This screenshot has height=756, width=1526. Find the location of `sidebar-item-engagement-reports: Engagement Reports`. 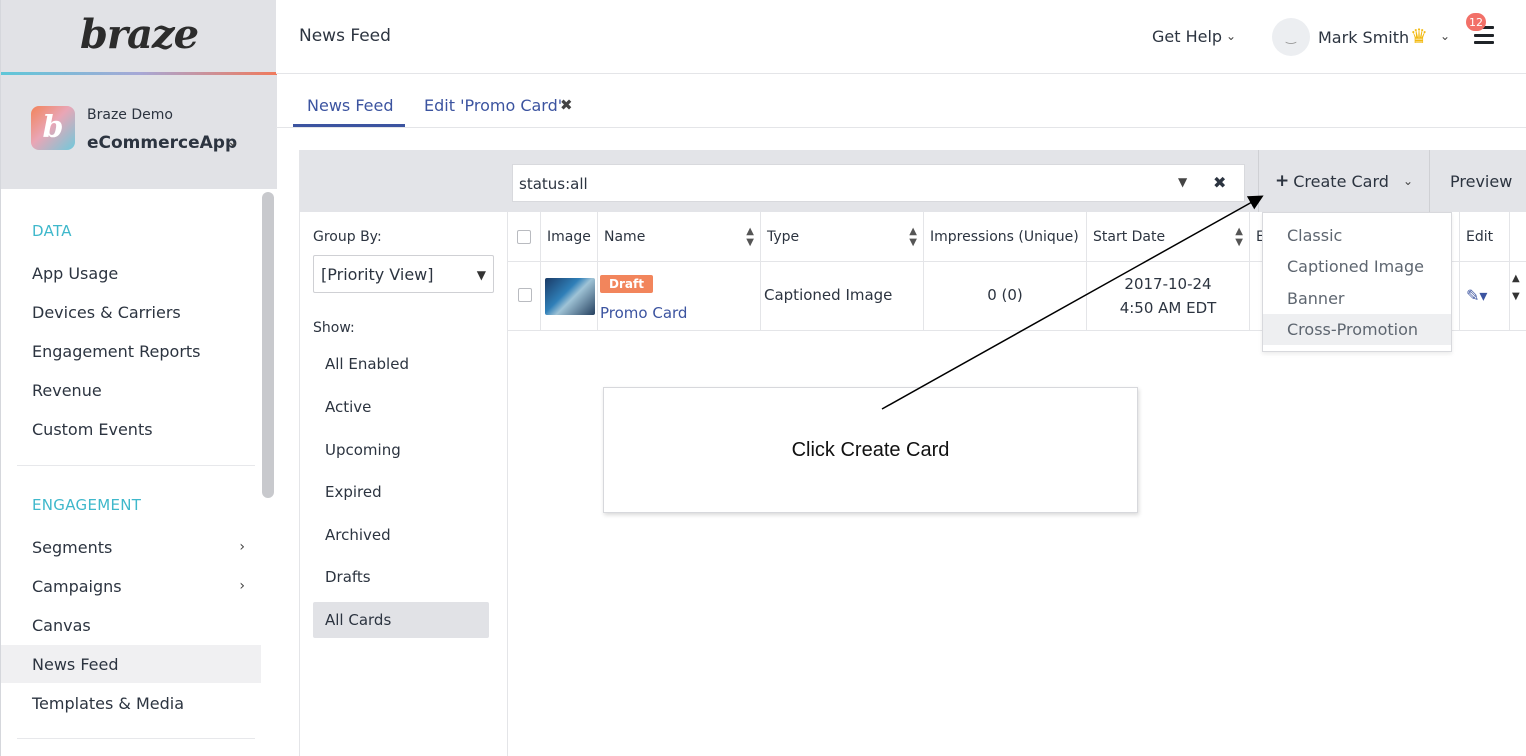

sidebar-item-engagement-reports: Engagement Reports is located at coordinates (131, 351).